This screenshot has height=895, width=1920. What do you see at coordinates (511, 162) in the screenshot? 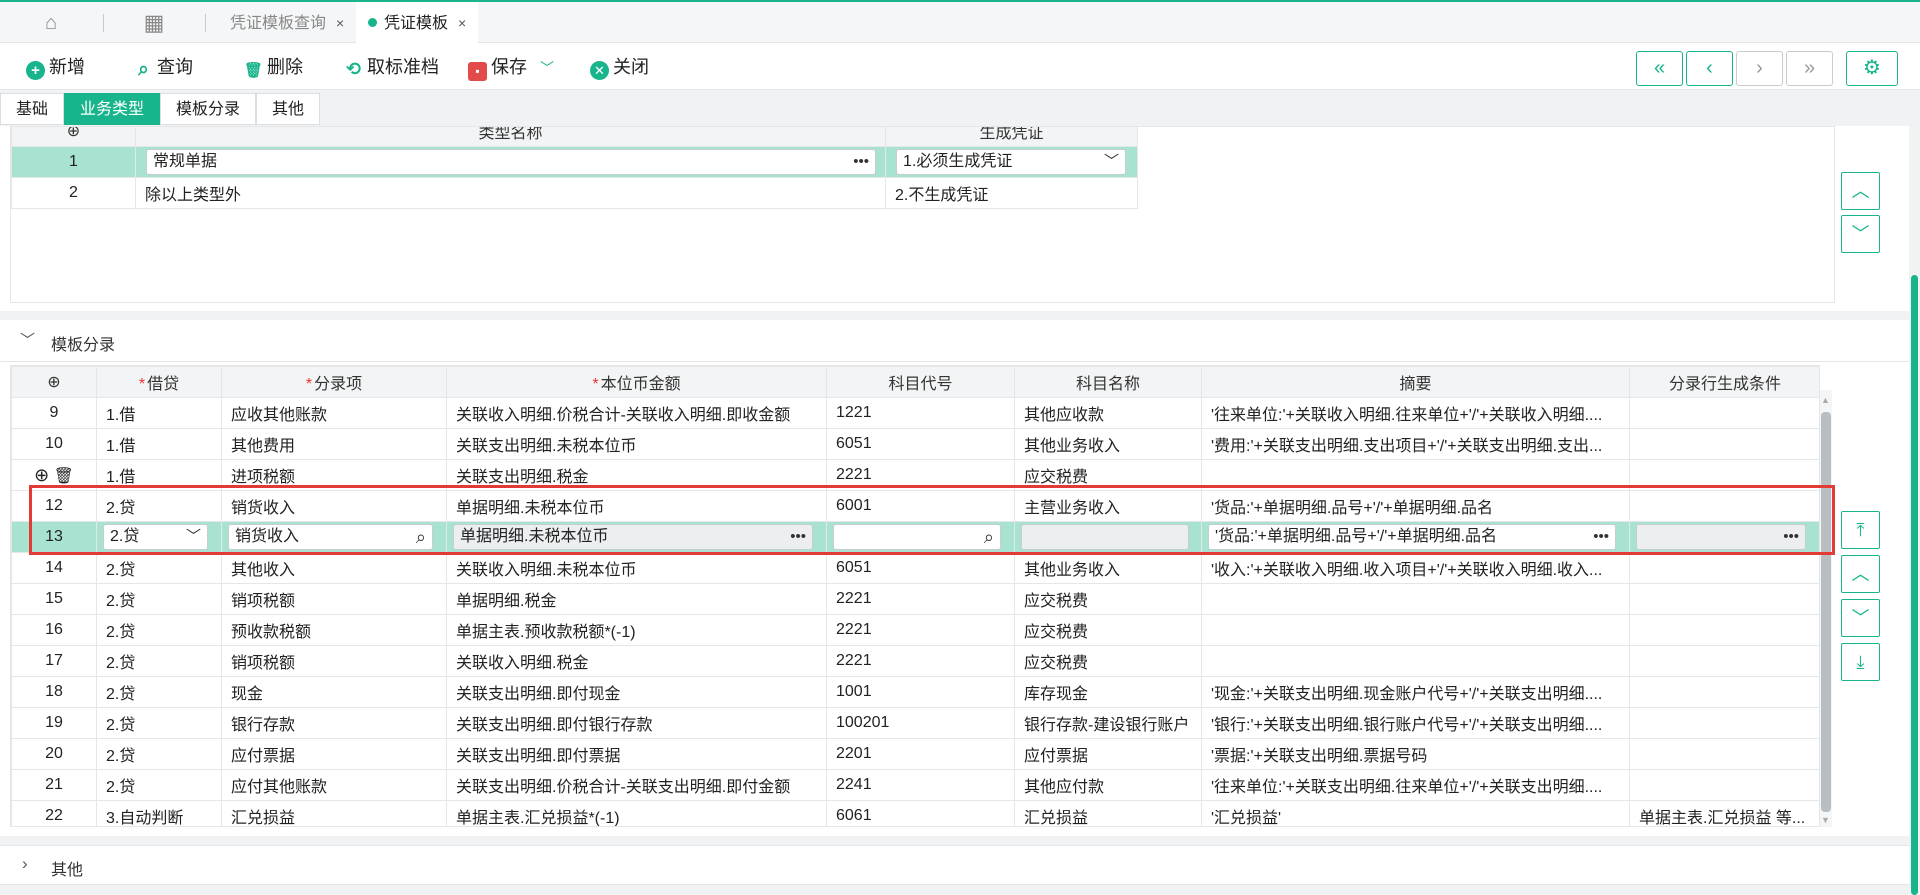
I see `type-name-input: 常规单据 •••` at bounding box center [511, 162].